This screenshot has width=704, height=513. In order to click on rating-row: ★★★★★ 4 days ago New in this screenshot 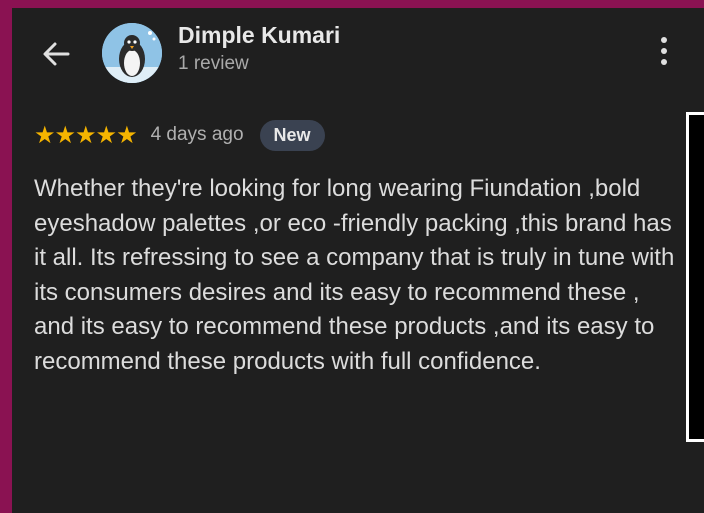, I will do `click(179, 135)`.